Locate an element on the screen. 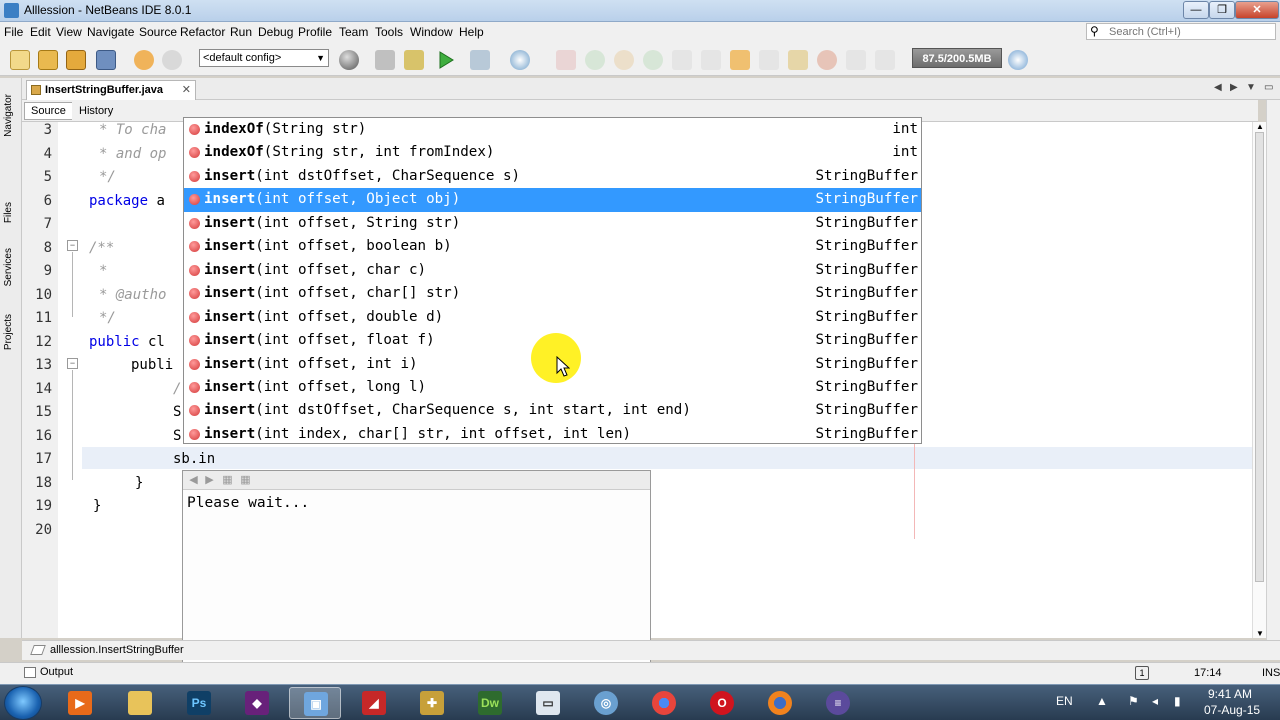 The image size is (1280, 720). taskbar-photoshop: Ps is located at coordinates (199, 703).